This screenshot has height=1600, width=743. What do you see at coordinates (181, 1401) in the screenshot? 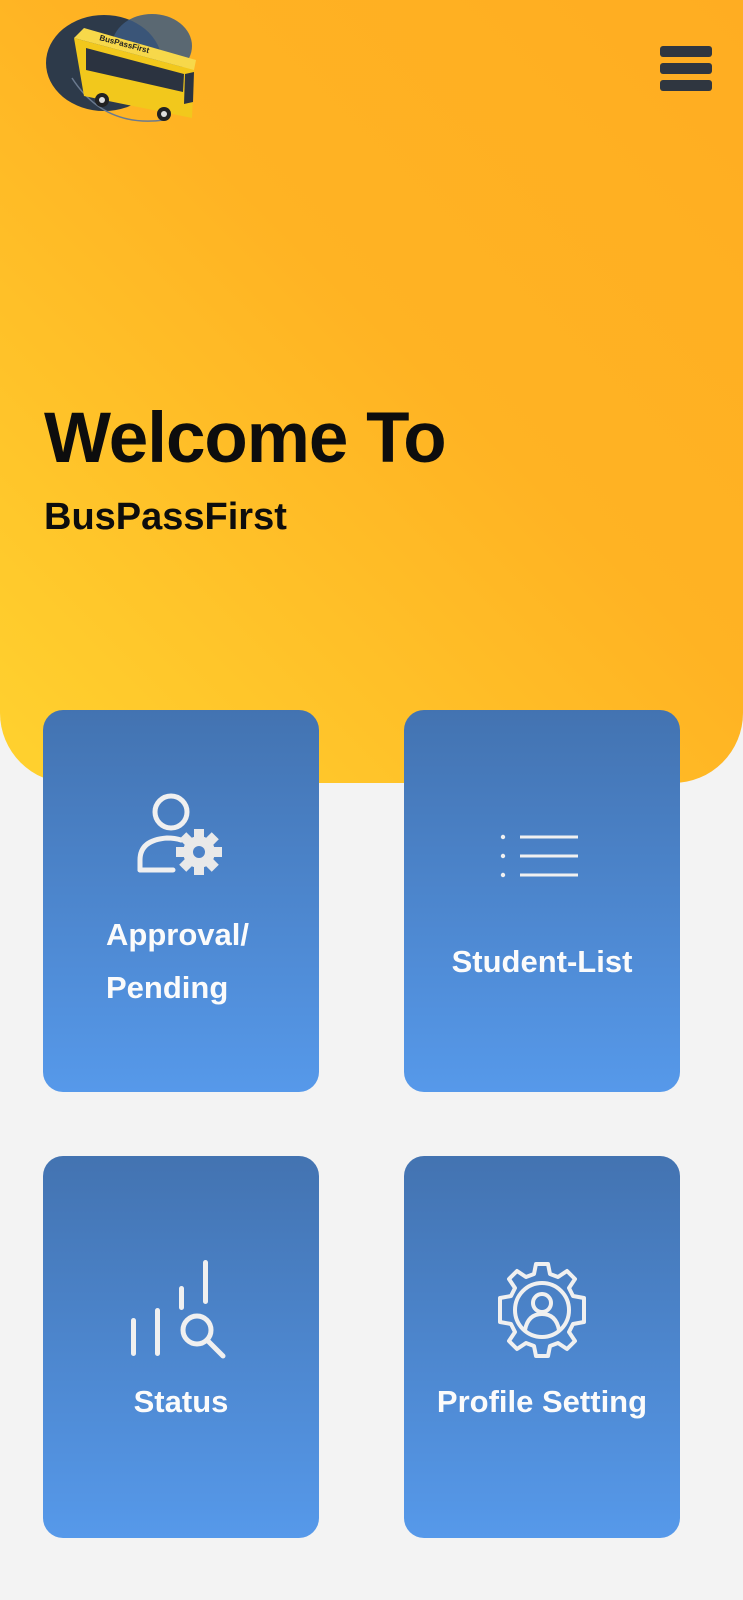
I see `status-label: Status` at bounding box center [181, 1401].